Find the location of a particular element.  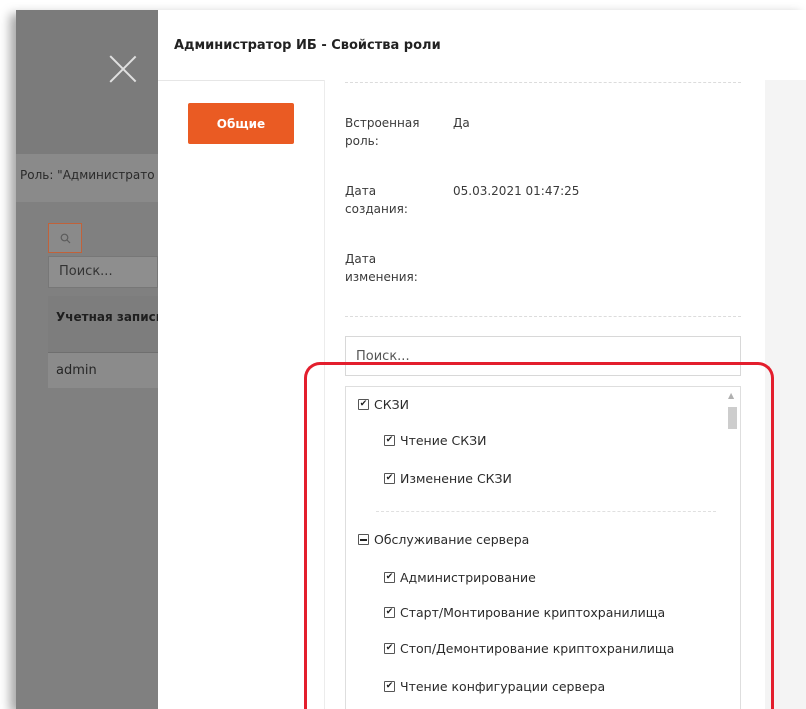

created-date-label: Дата создания: is located at coordinates (376, 200).